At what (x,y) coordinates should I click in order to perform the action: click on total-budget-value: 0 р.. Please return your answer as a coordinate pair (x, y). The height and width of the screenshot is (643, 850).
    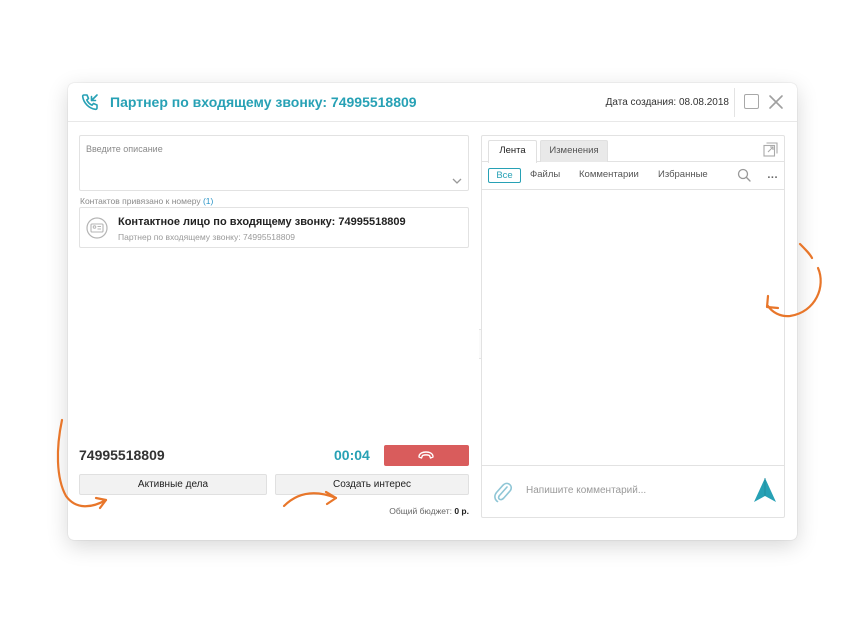
    Looking at the image, I should click on (461, 511).